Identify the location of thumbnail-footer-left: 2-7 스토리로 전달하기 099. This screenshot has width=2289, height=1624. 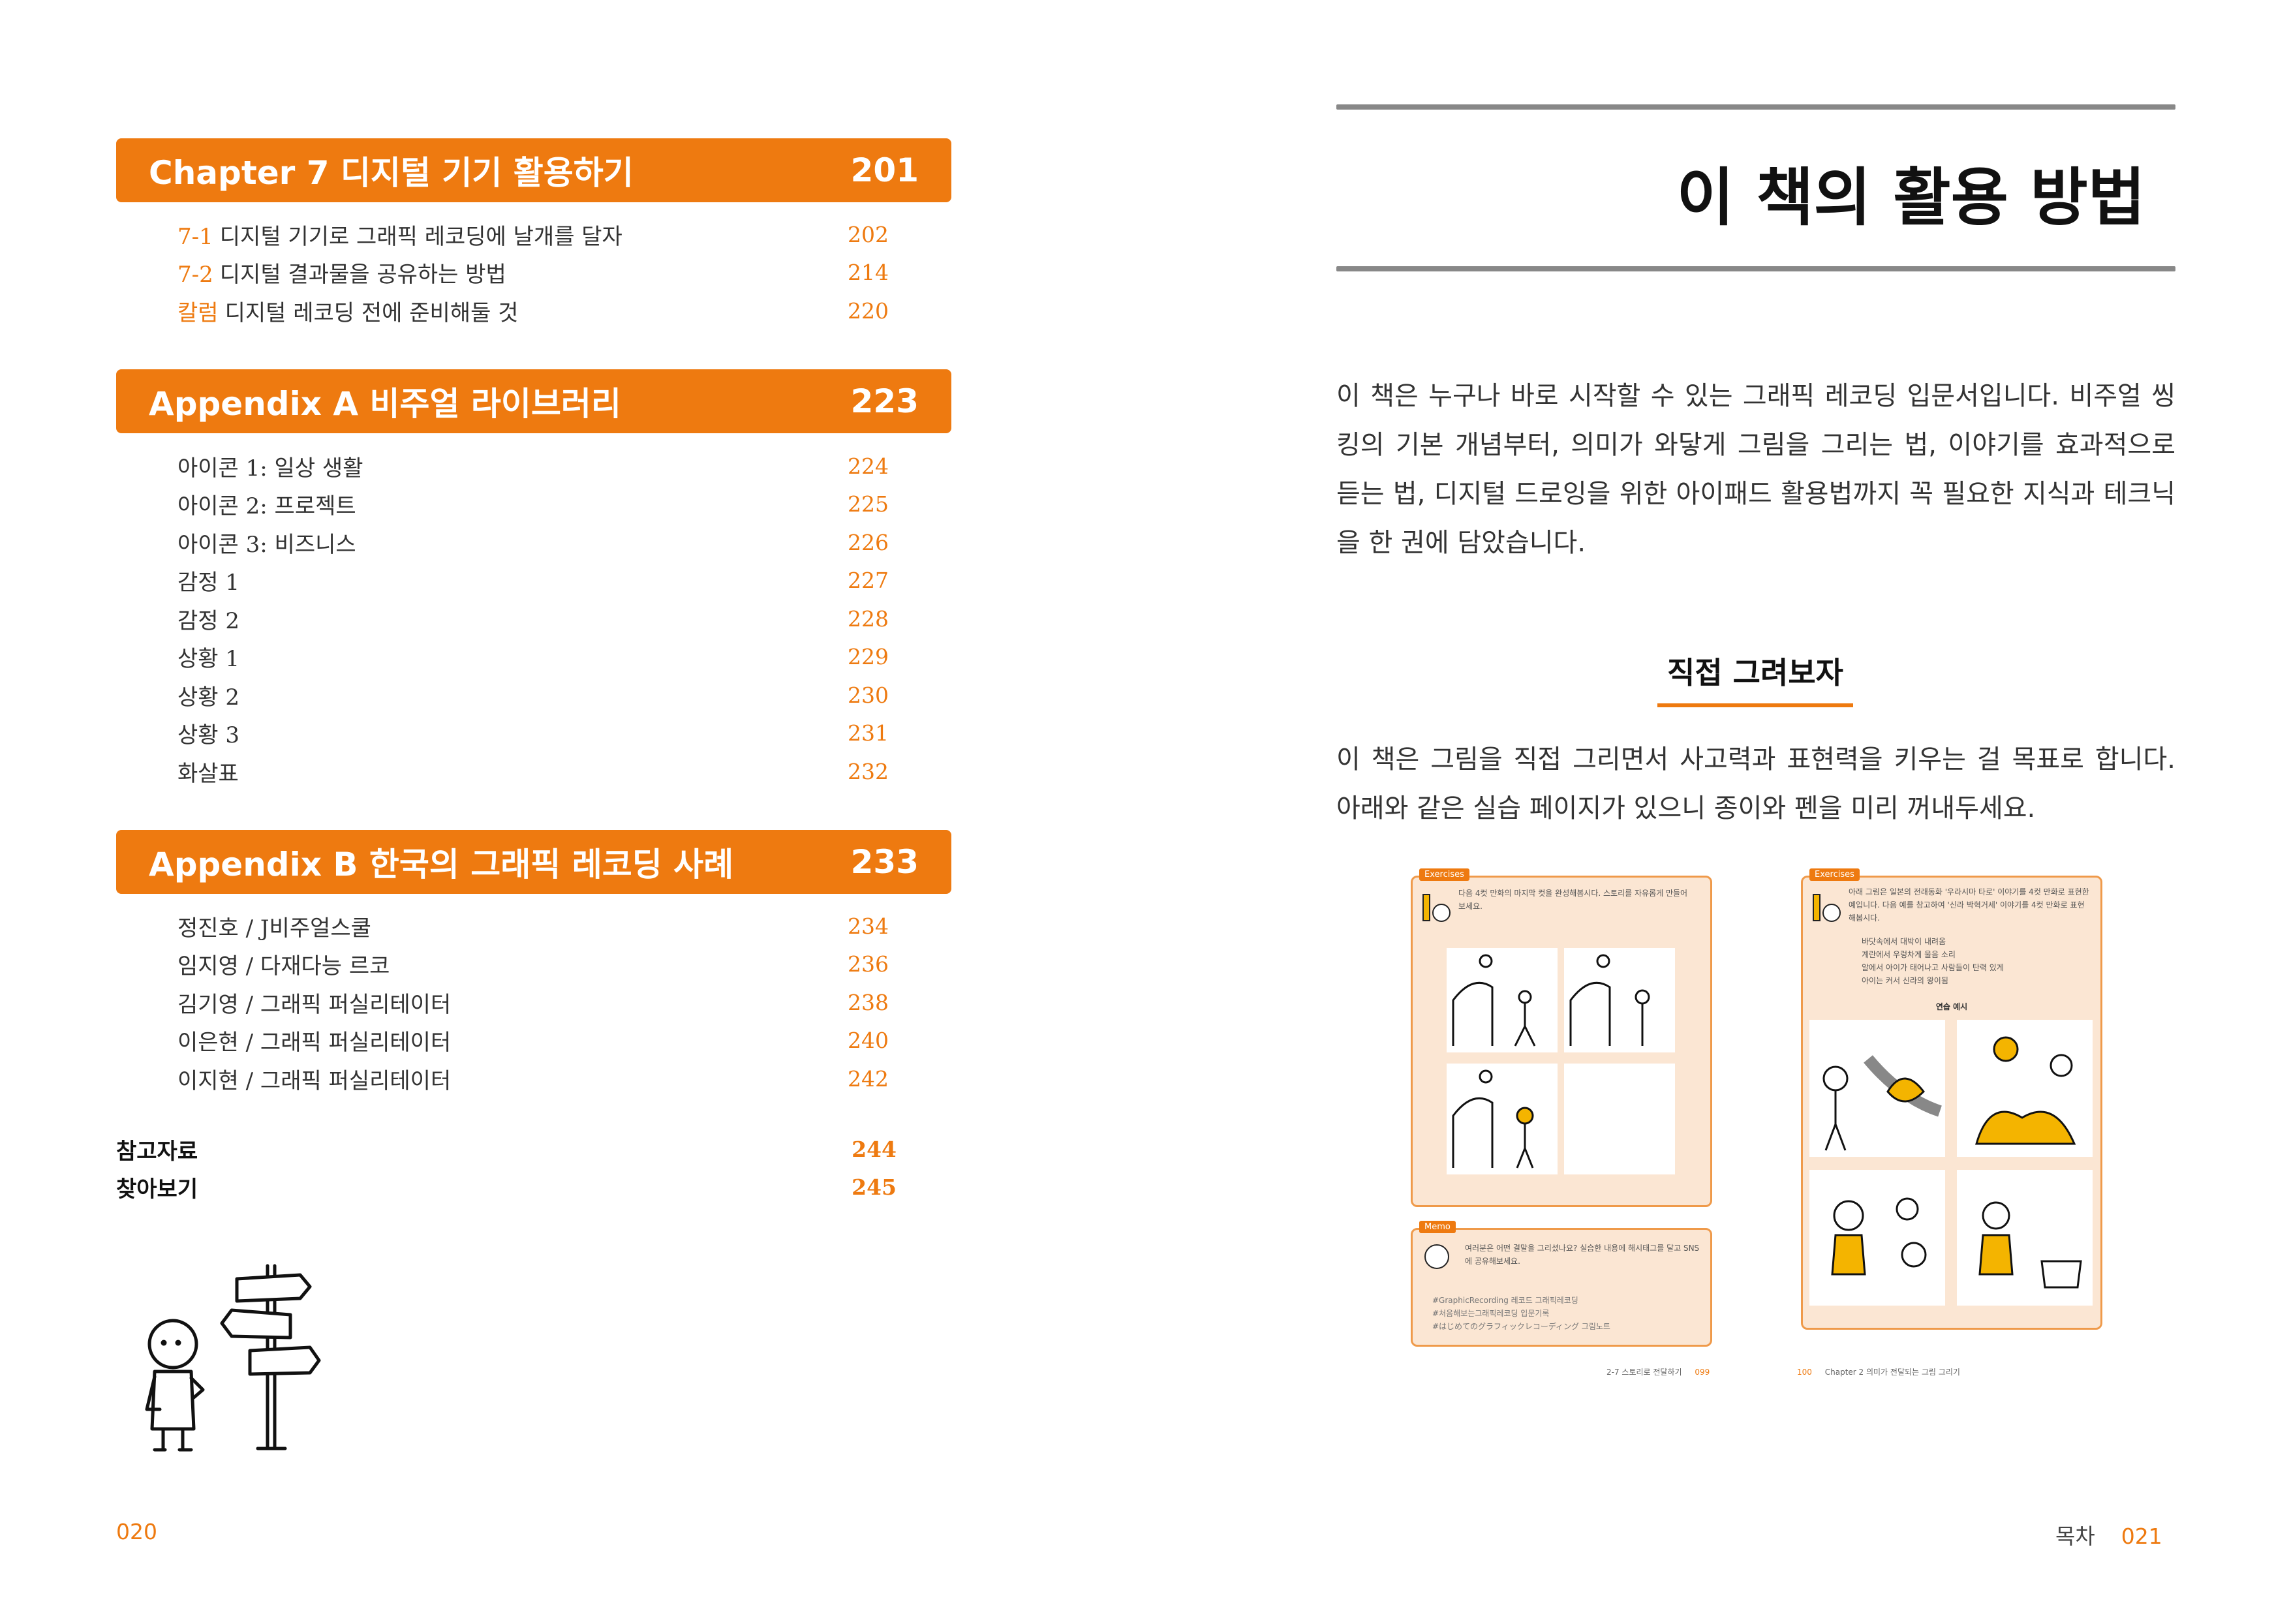
(1658, 1372).